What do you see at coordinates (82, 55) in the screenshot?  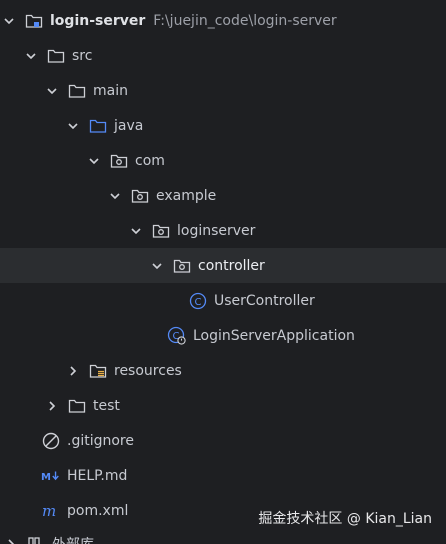 I see `tree-label: src` at bounding box center [82, 55].